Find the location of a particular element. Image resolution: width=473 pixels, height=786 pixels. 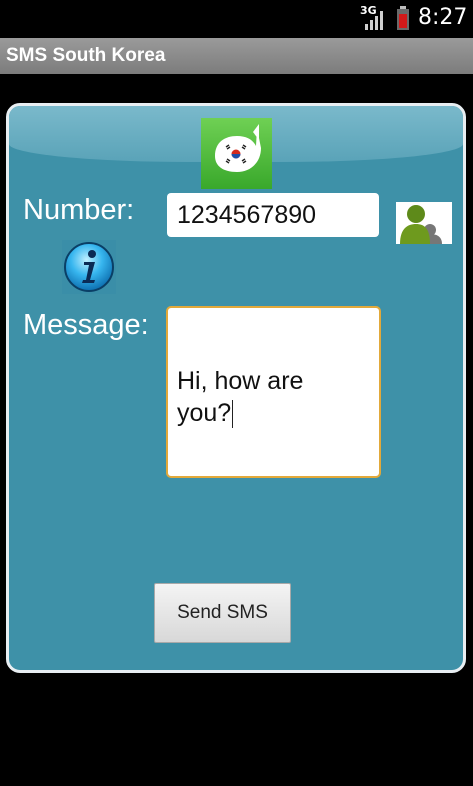

app-title: SMS South Korea is located at coordinates (86, 55).